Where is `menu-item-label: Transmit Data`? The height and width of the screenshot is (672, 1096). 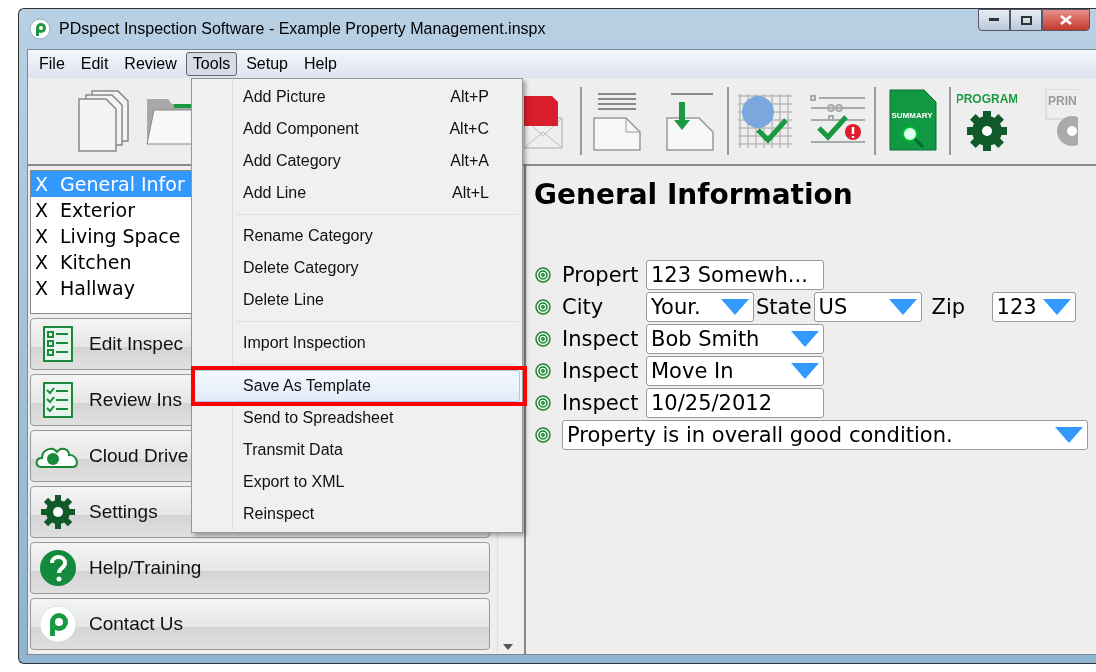 menu-item-label: Transmit Data is located at coordinates (293, 450).